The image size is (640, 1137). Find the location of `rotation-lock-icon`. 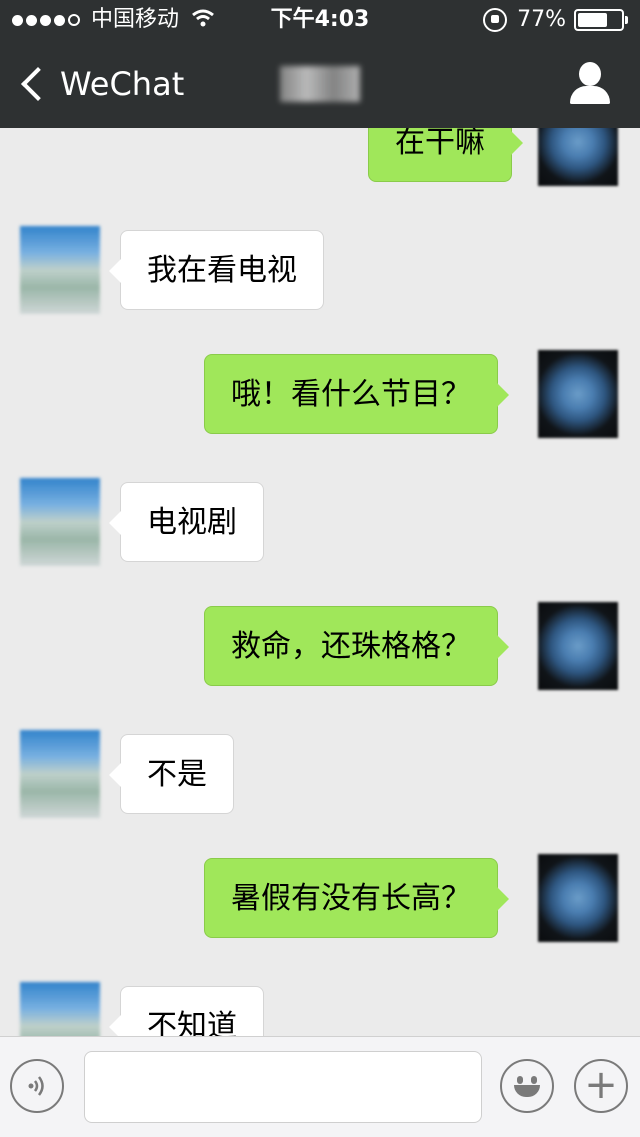

rotation-lock-icon is located at coordinates (495, 20).